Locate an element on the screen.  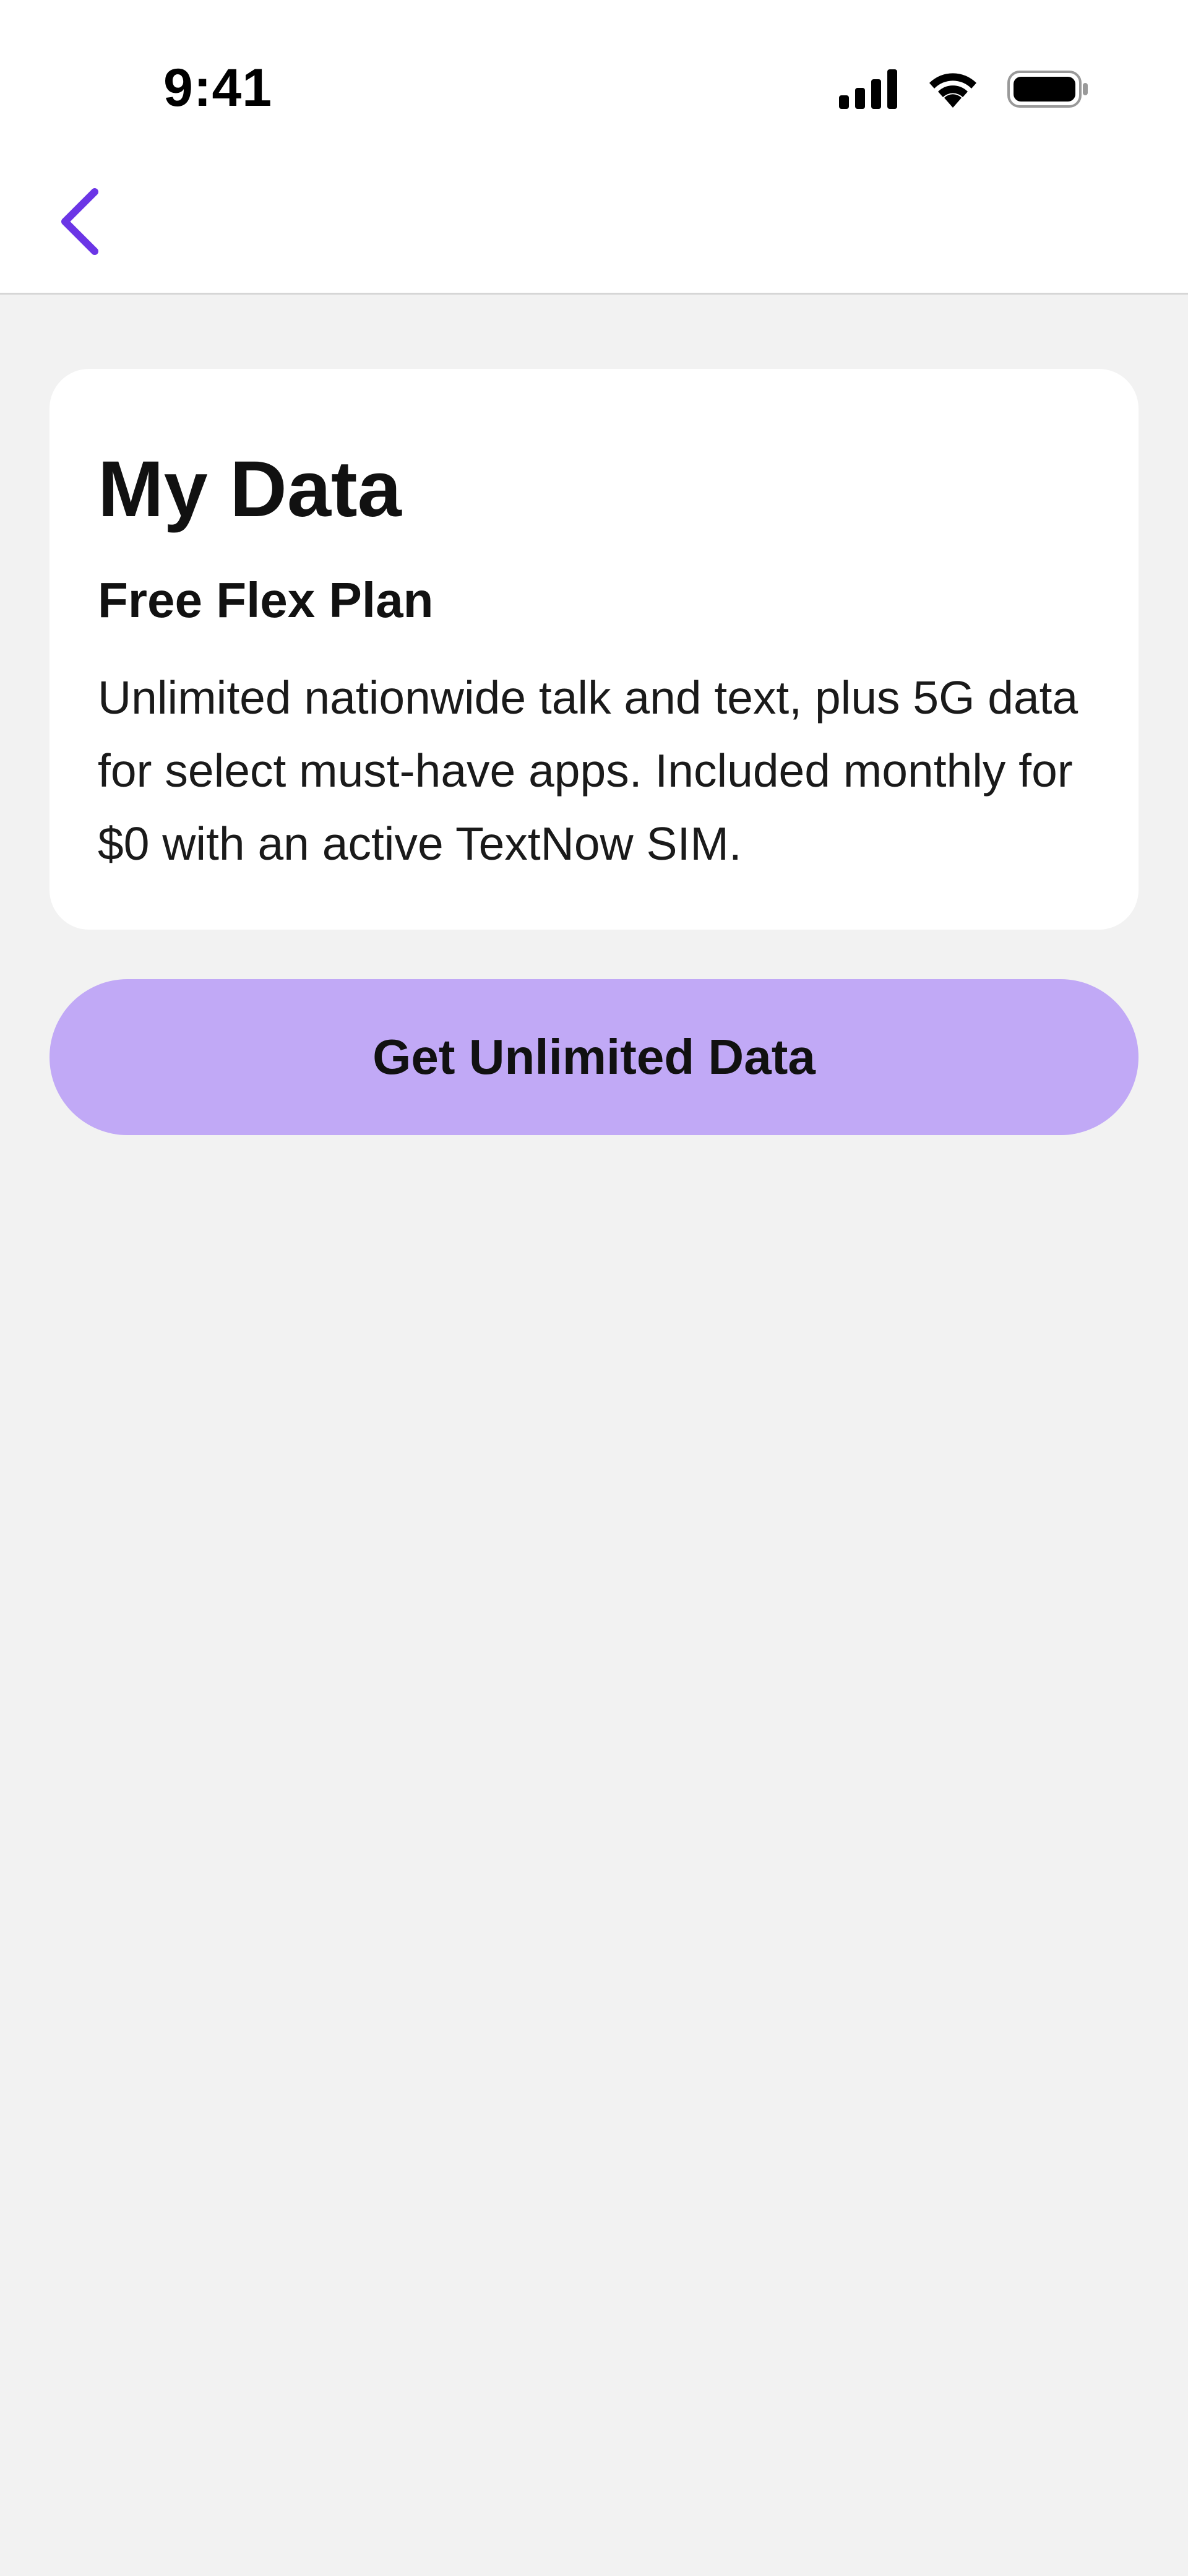
header: 9:41 is located at coordinates (594, 147).